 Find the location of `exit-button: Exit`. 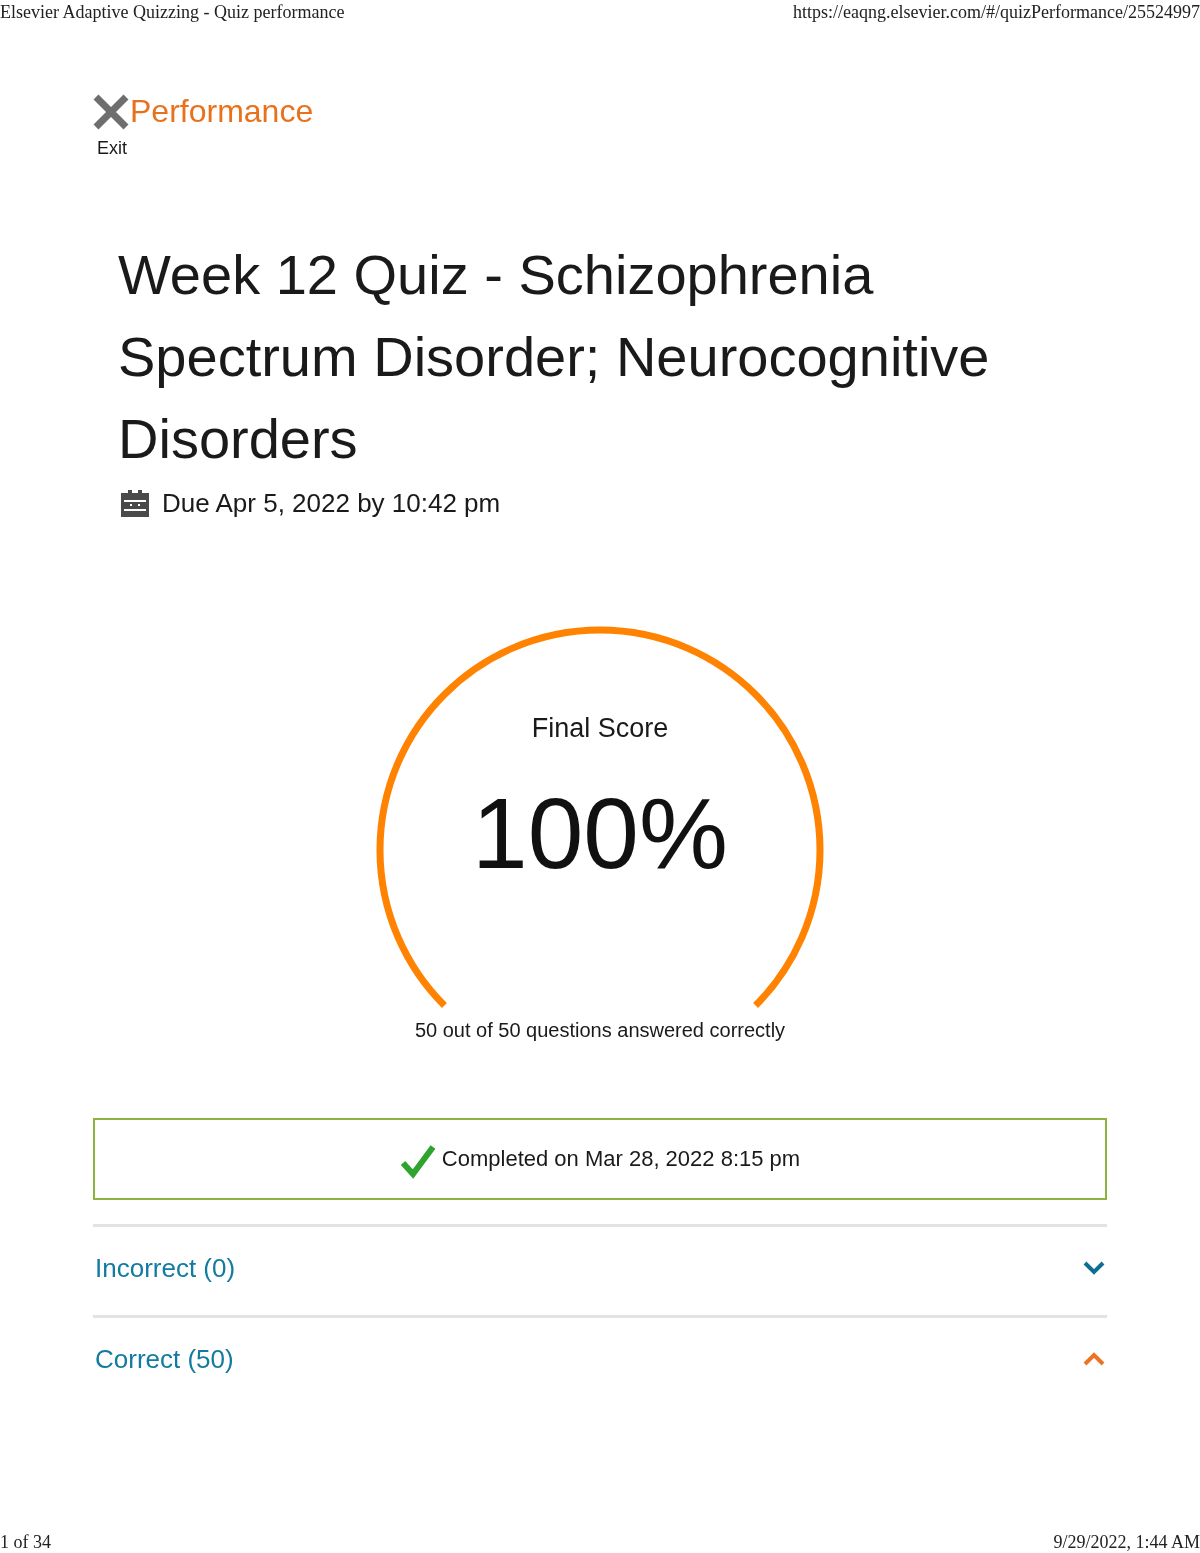

exit-button: Exit is located at coordinates (111, 126).